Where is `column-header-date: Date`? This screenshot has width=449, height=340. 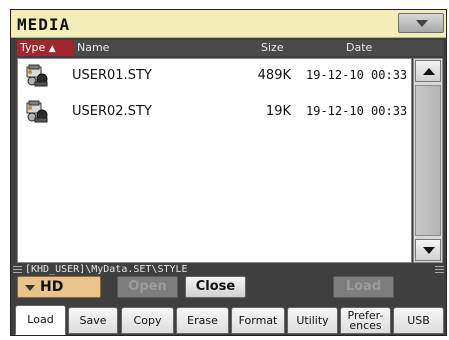 column-header-date: Date is located at coordinates (359, 47).